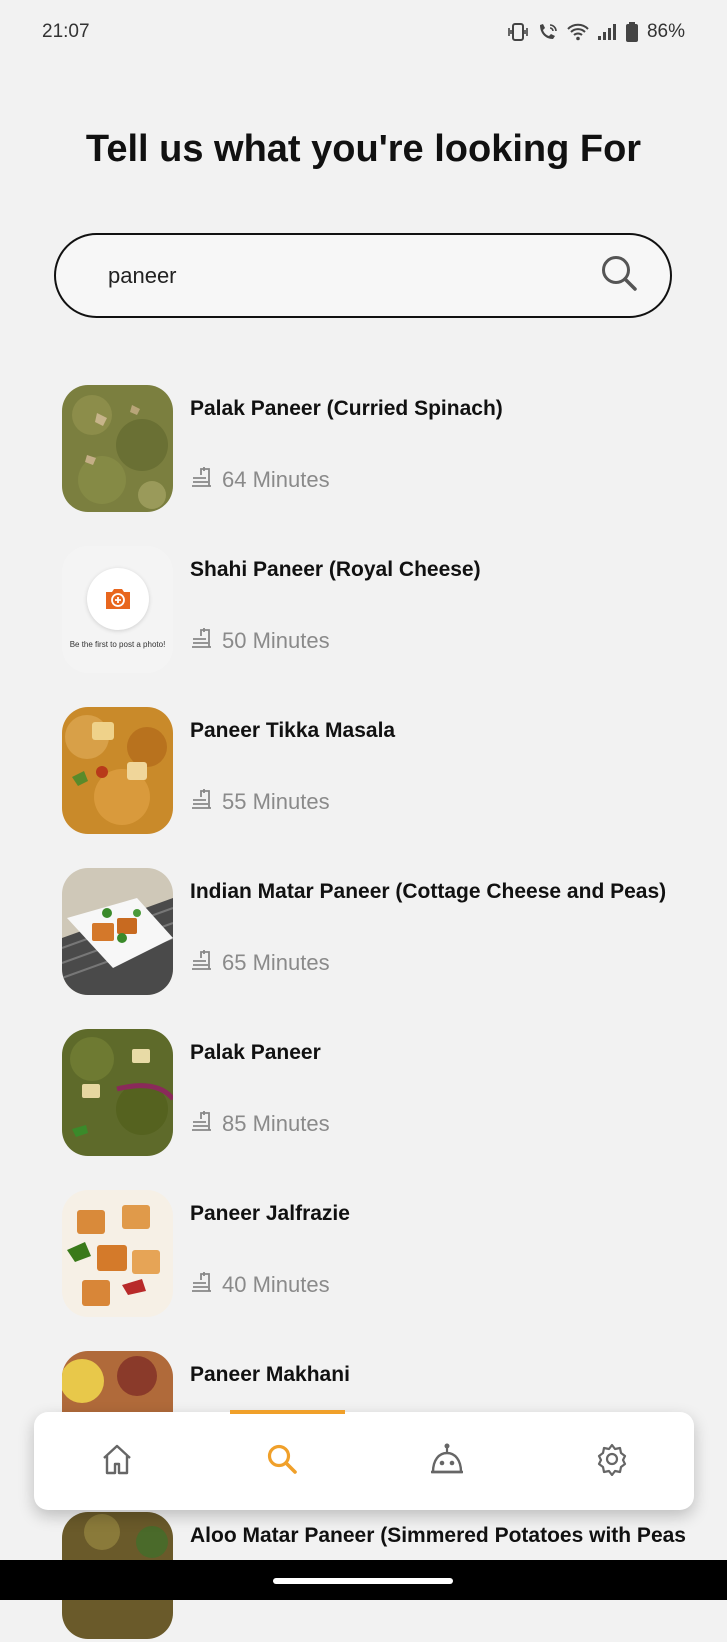 The image size is (727, 1642). I want to click on page-title: Tell us what you're looking For, so click(363, 149).